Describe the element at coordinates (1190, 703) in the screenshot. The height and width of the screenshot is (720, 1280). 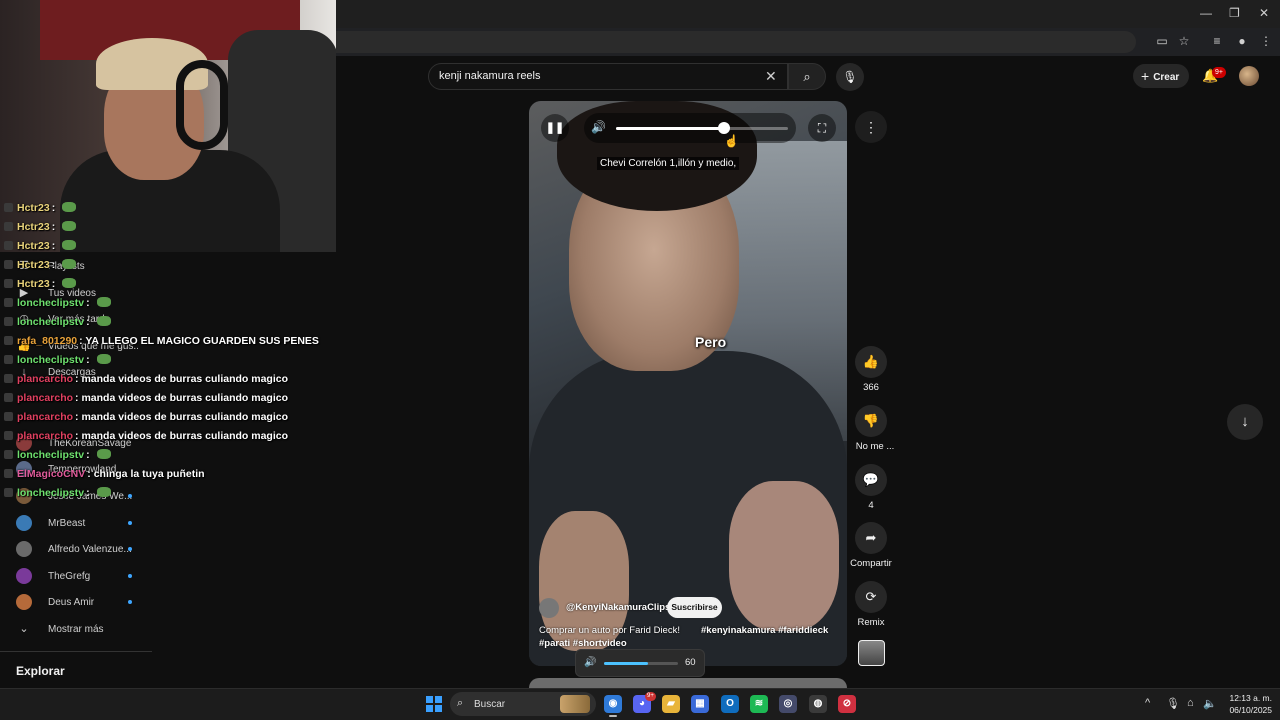
I see `network-icon: ⌂` at that location.